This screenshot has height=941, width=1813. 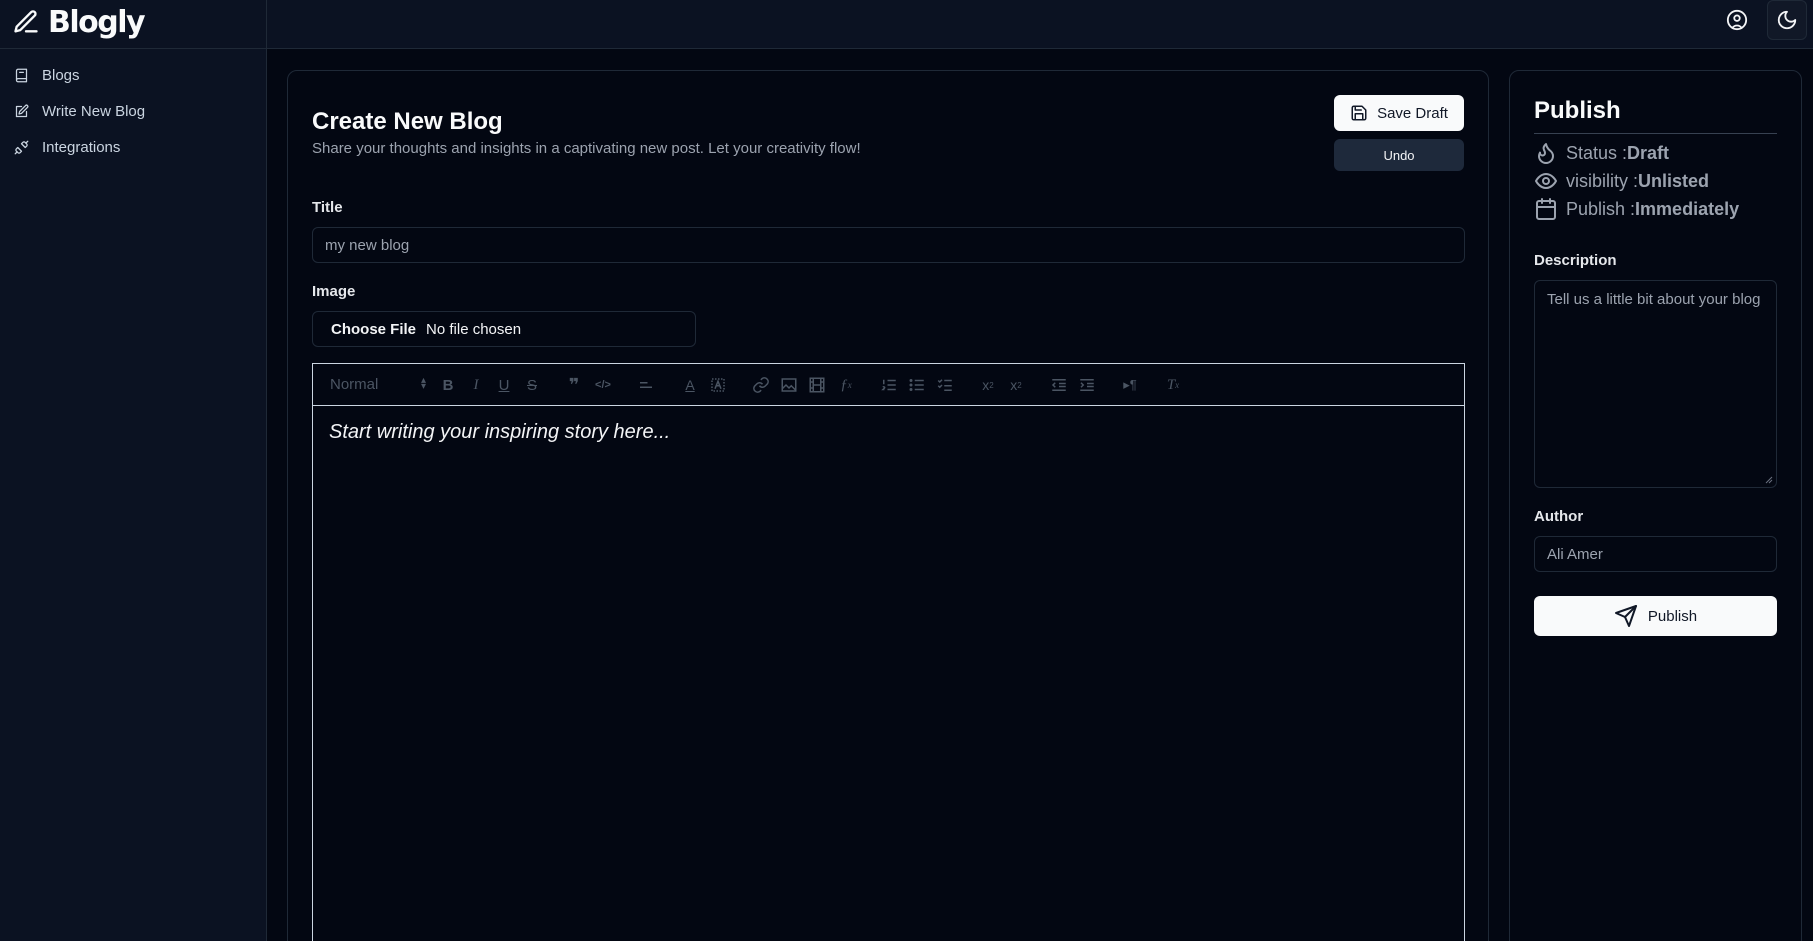 I want to click on image-label: Image, so click(x=334, y=291).